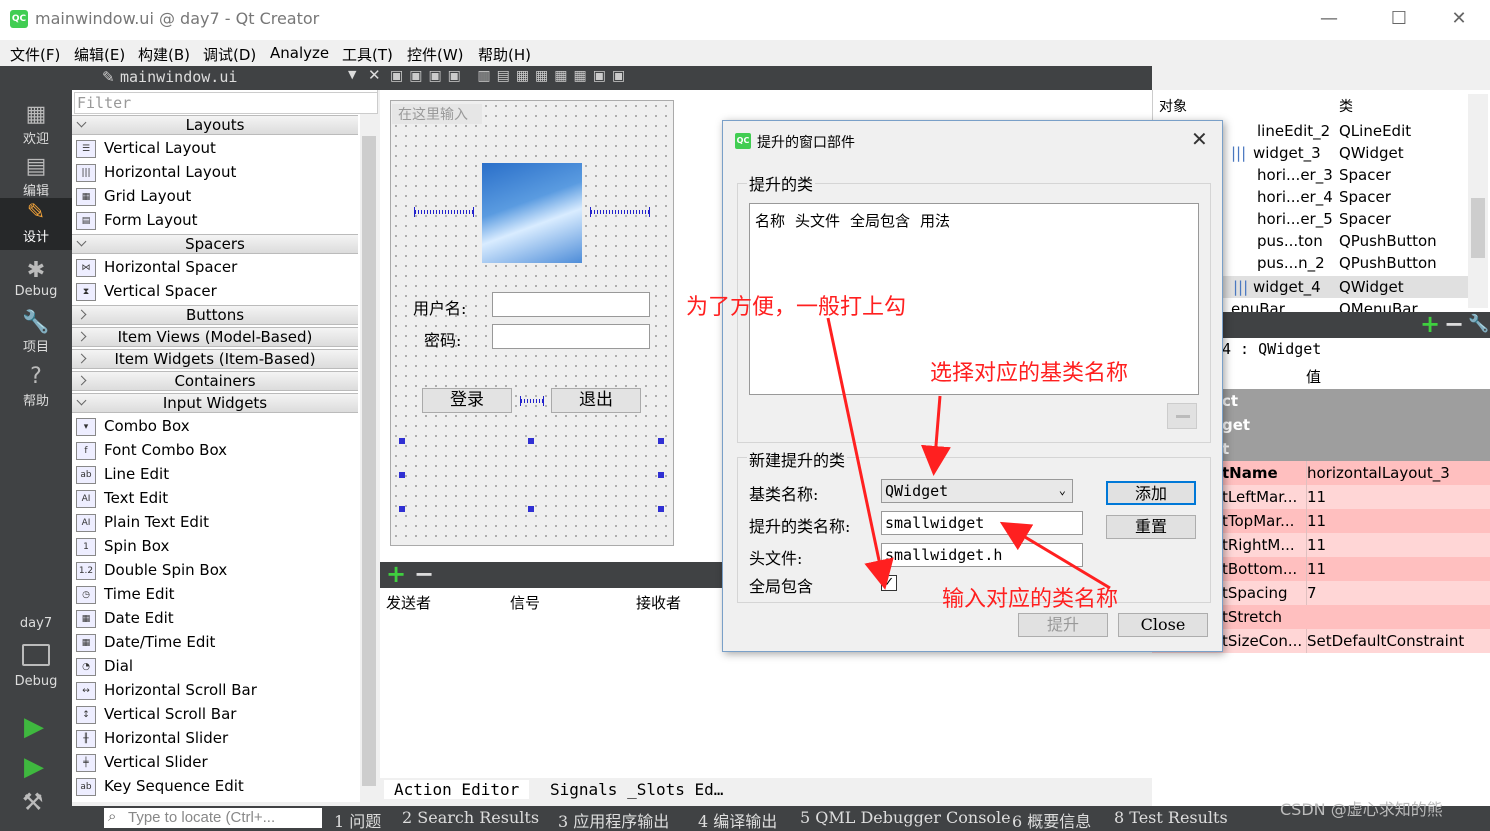 This screenshot has width=1490, height=831. I want to click on remove-promoted-button, so click(1182, 416).